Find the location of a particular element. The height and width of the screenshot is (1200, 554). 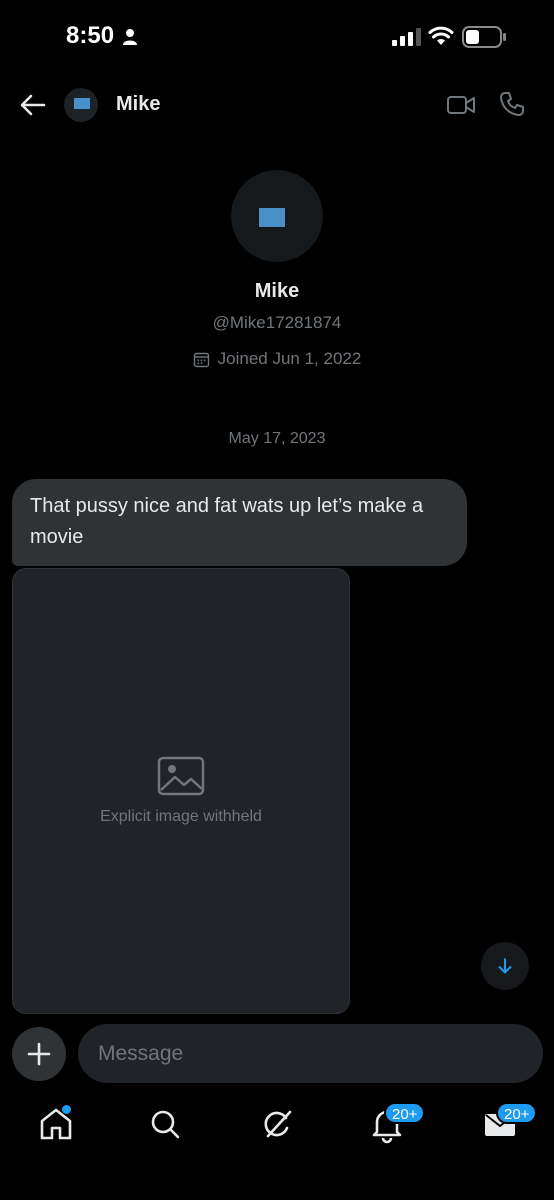

bottom-nav is located at coordinates (277, 1125).